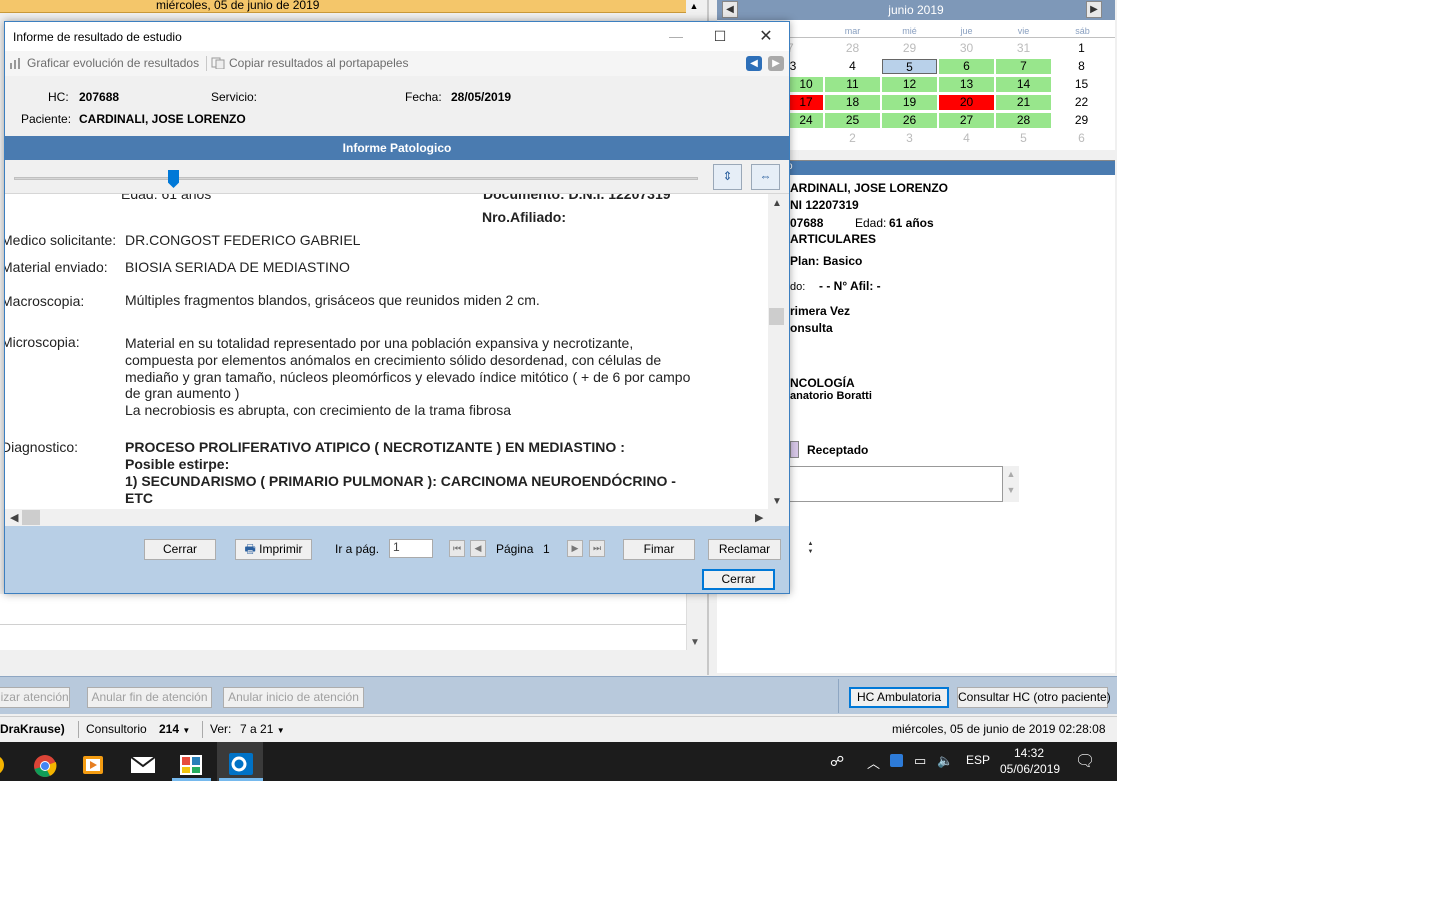 Image resolution: width=1440 pixels, height=900 pixels. Describe the element at coordinates (895, 484) in the screenshot. I see `notes-textarea` at that location.